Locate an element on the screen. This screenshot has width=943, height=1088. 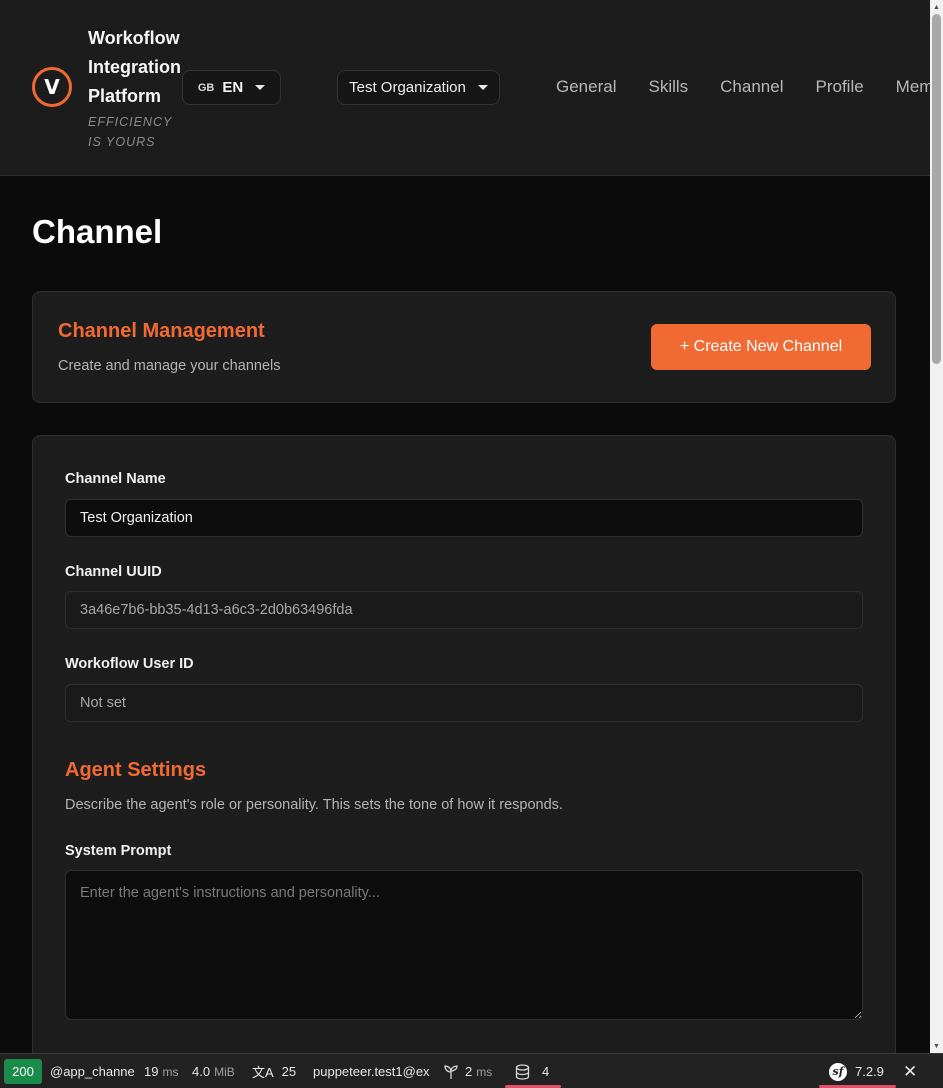
nav-item-skills: Skills is located at coordinates (668, 87).